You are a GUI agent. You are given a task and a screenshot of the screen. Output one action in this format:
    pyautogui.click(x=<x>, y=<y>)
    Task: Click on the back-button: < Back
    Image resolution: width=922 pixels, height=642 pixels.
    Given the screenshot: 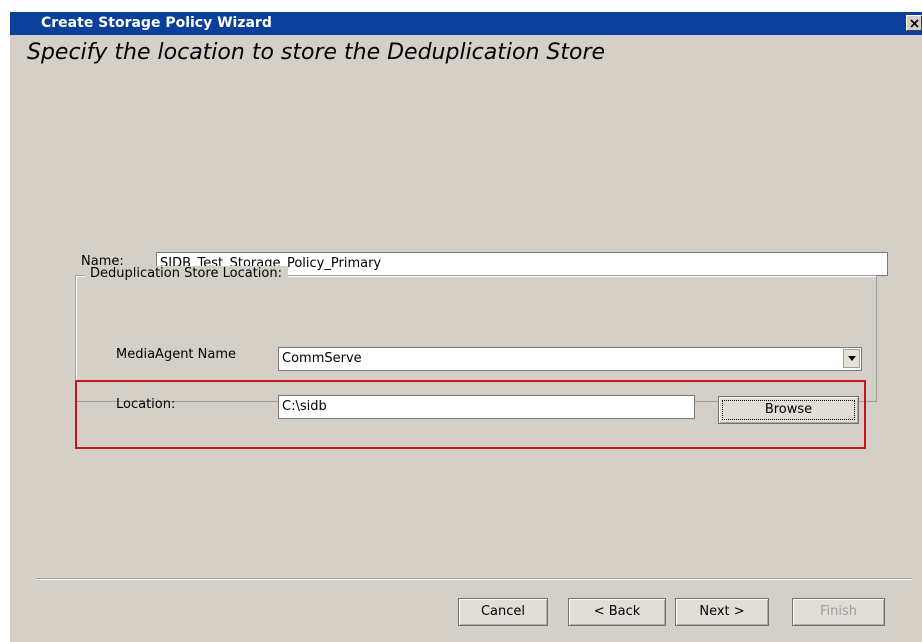 What is the action you would take?
    pyautogui.click(x=617, y=612)
    